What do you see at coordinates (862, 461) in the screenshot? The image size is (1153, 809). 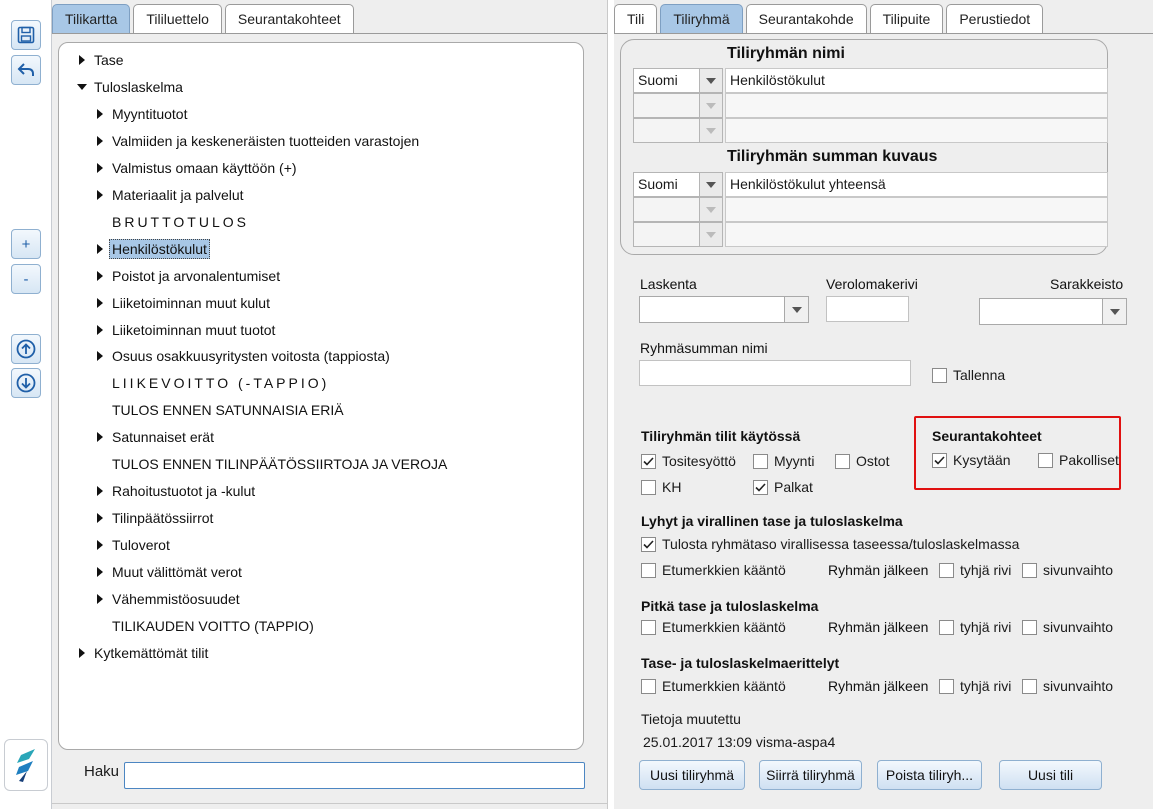 I see `ostot-checkbox: Ostot` at bounding box center [862, 461].